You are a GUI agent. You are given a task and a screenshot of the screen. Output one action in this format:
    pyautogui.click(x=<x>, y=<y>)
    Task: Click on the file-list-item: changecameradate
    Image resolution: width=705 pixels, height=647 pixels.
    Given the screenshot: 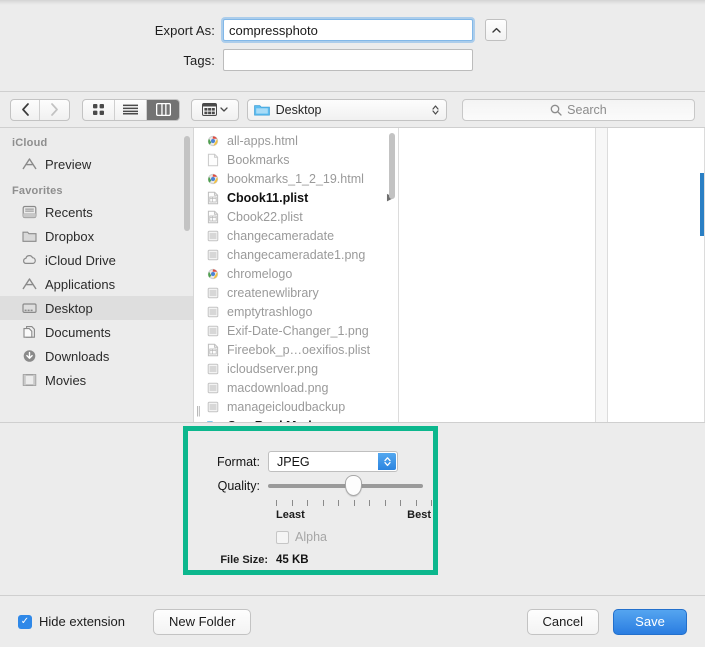 What is the action you would take?
    pyautogui.click(x=296, y=235)
    